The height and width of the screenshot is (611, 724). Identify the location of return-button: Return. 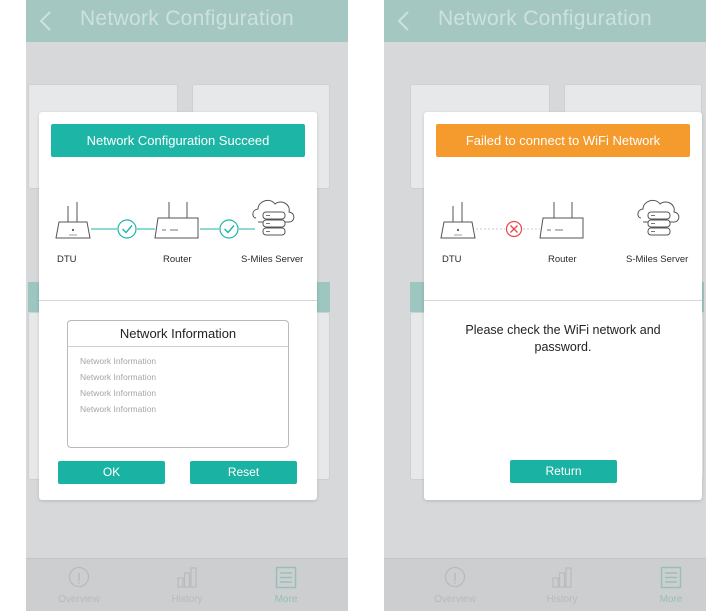
(563, 471).